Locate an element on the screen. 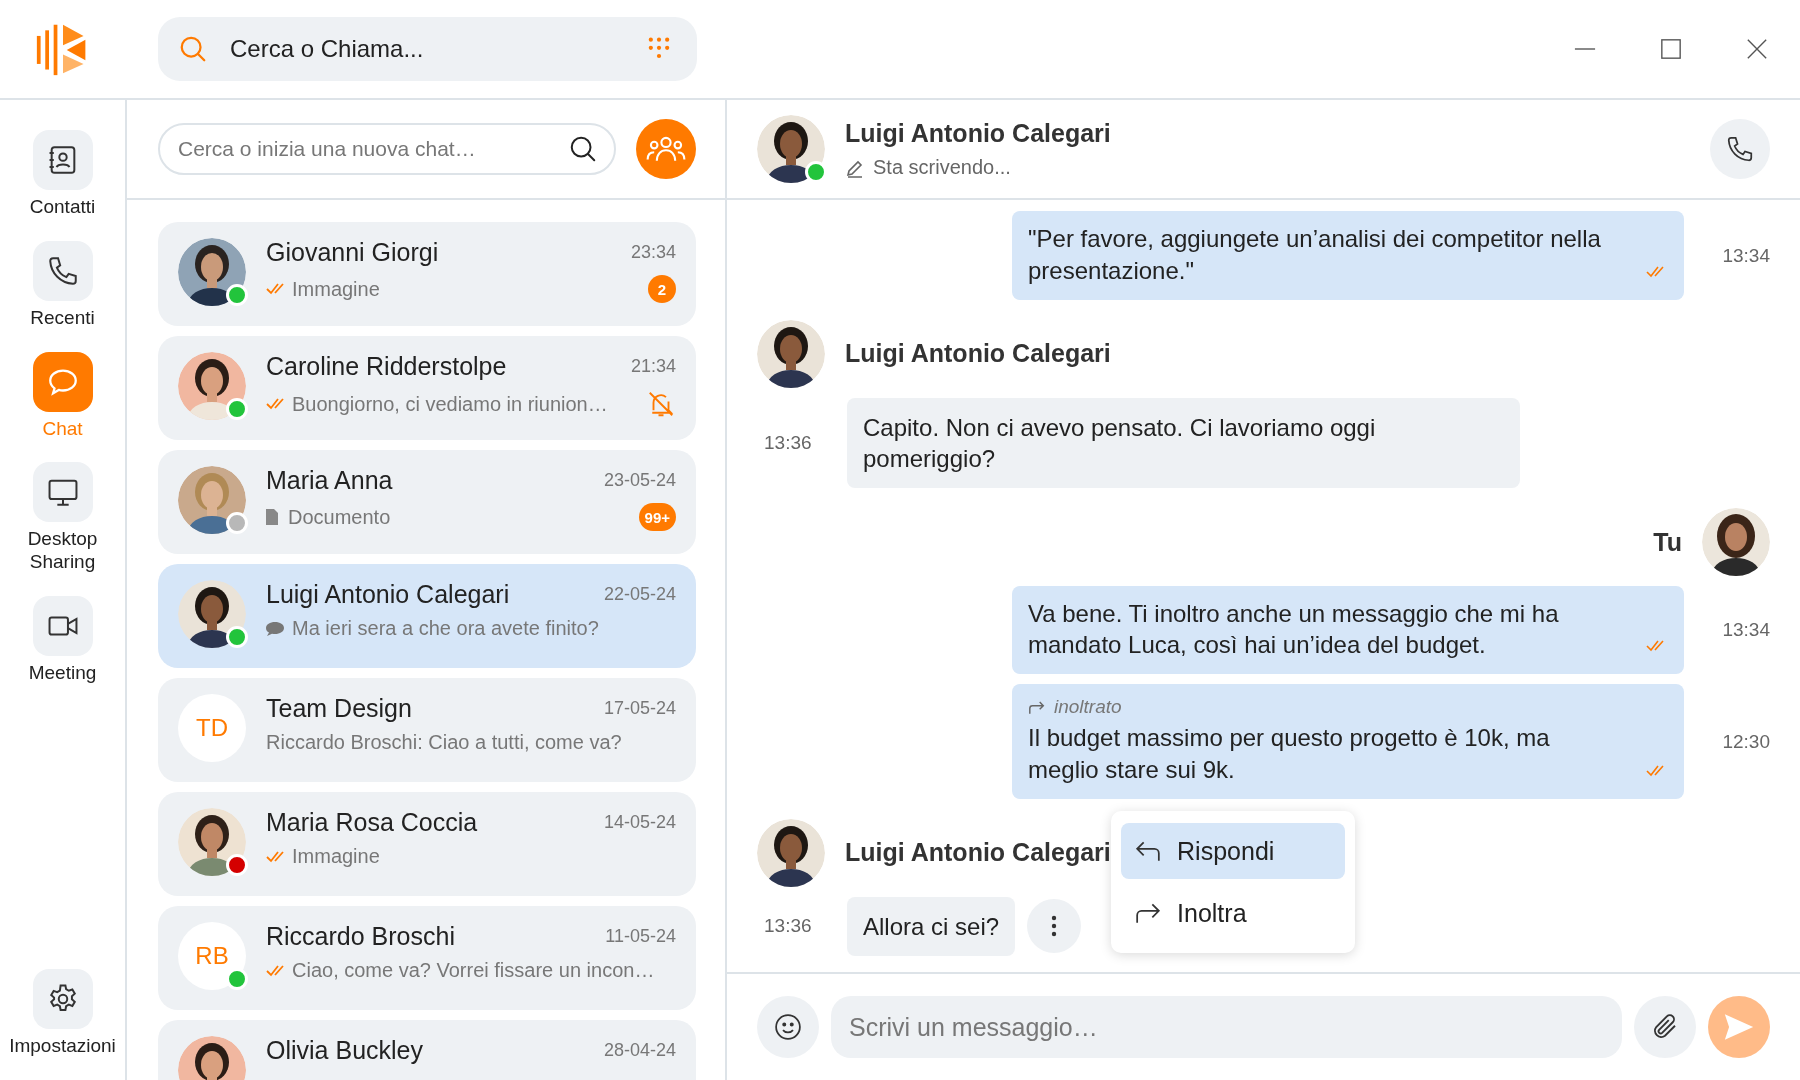  chat-list-item: TD Team Design 17-05-24 Riccardo Broschi: Ciao a tutti, come va? is located at coordinates (427, 730).